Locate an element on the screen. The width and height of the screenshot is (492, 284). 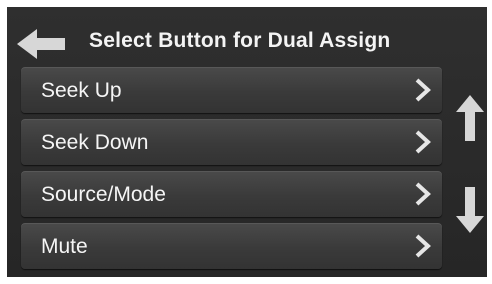
menu-item-seek-down: Seek Down is located at coordinates (231, 142).